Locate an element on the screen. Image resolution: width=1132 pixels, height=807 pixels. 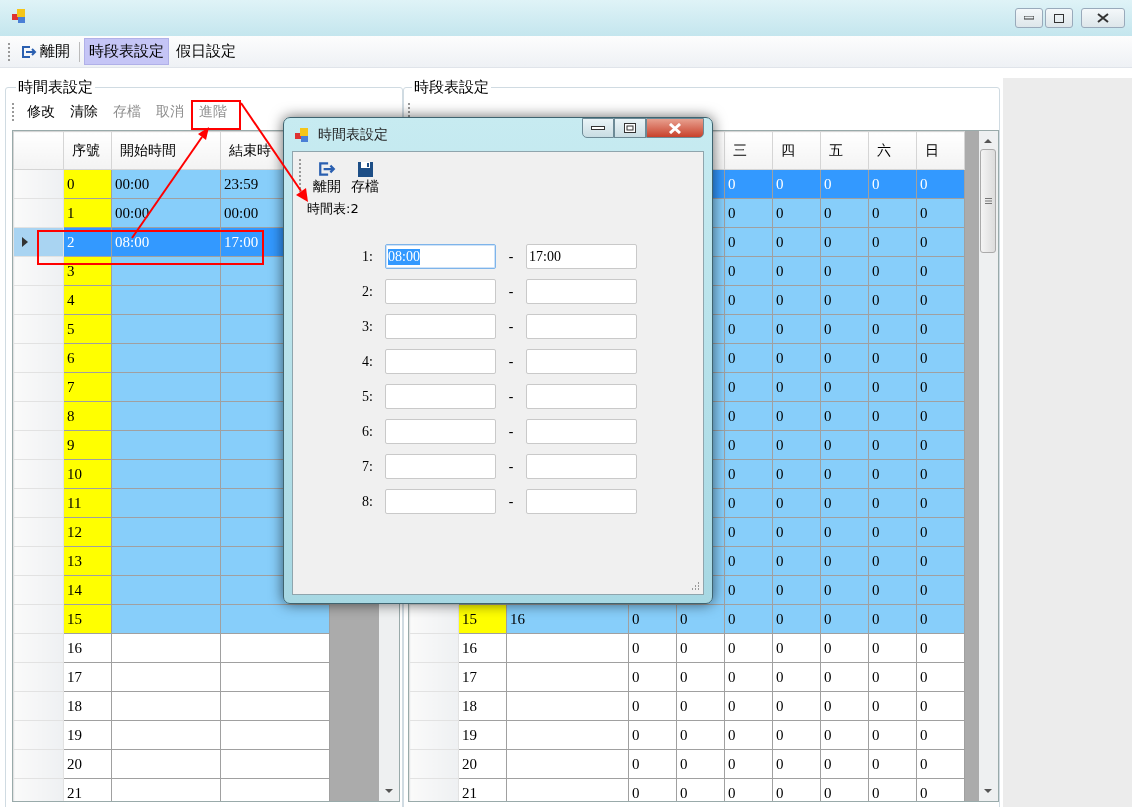
annotation-box is located at coordinates (216, 115).